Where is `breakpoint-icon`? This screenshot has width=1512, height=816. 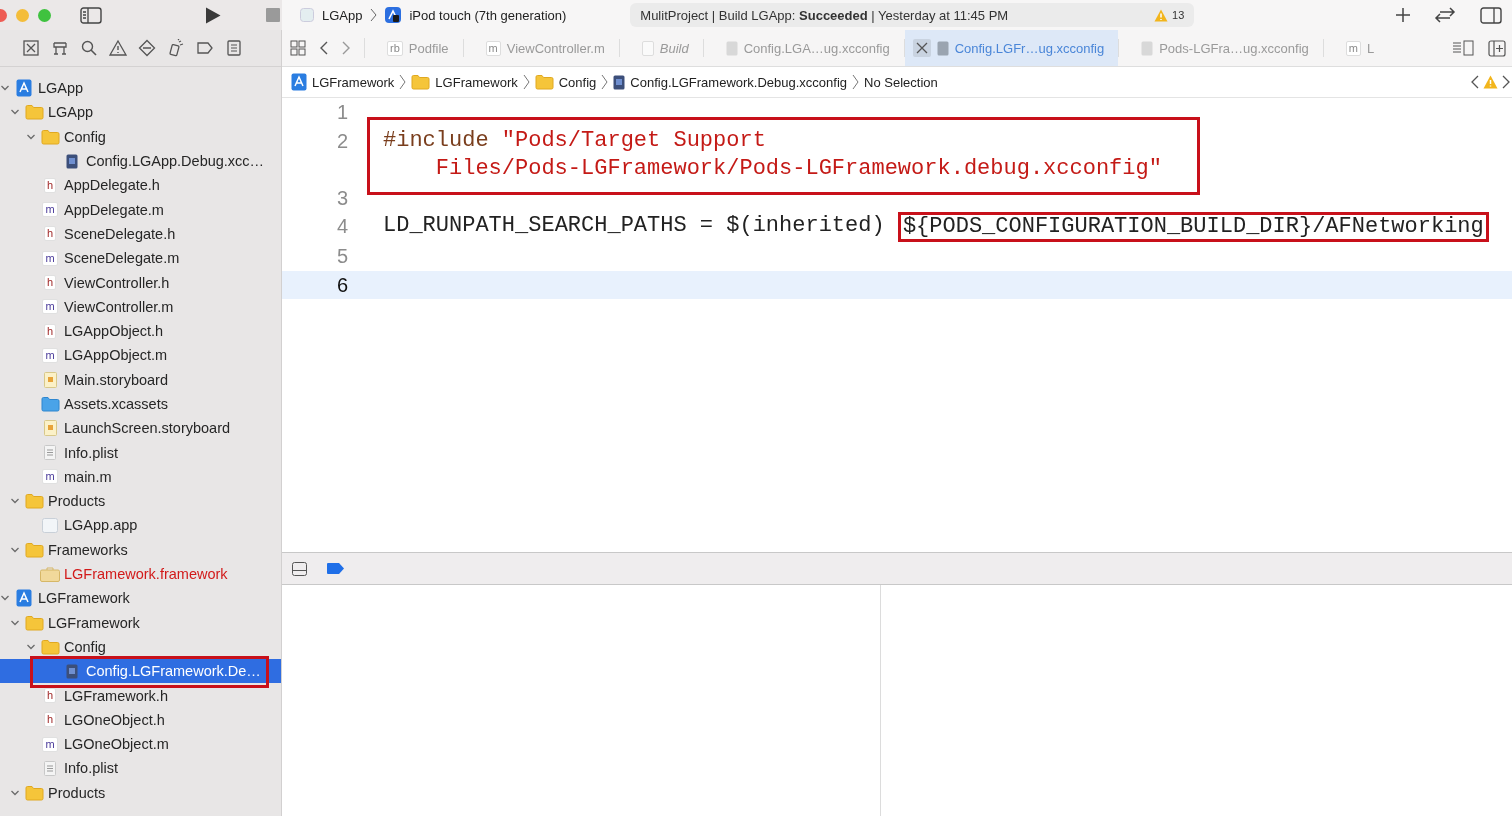
breakpoint-icon is located at coordinates (335, 568).